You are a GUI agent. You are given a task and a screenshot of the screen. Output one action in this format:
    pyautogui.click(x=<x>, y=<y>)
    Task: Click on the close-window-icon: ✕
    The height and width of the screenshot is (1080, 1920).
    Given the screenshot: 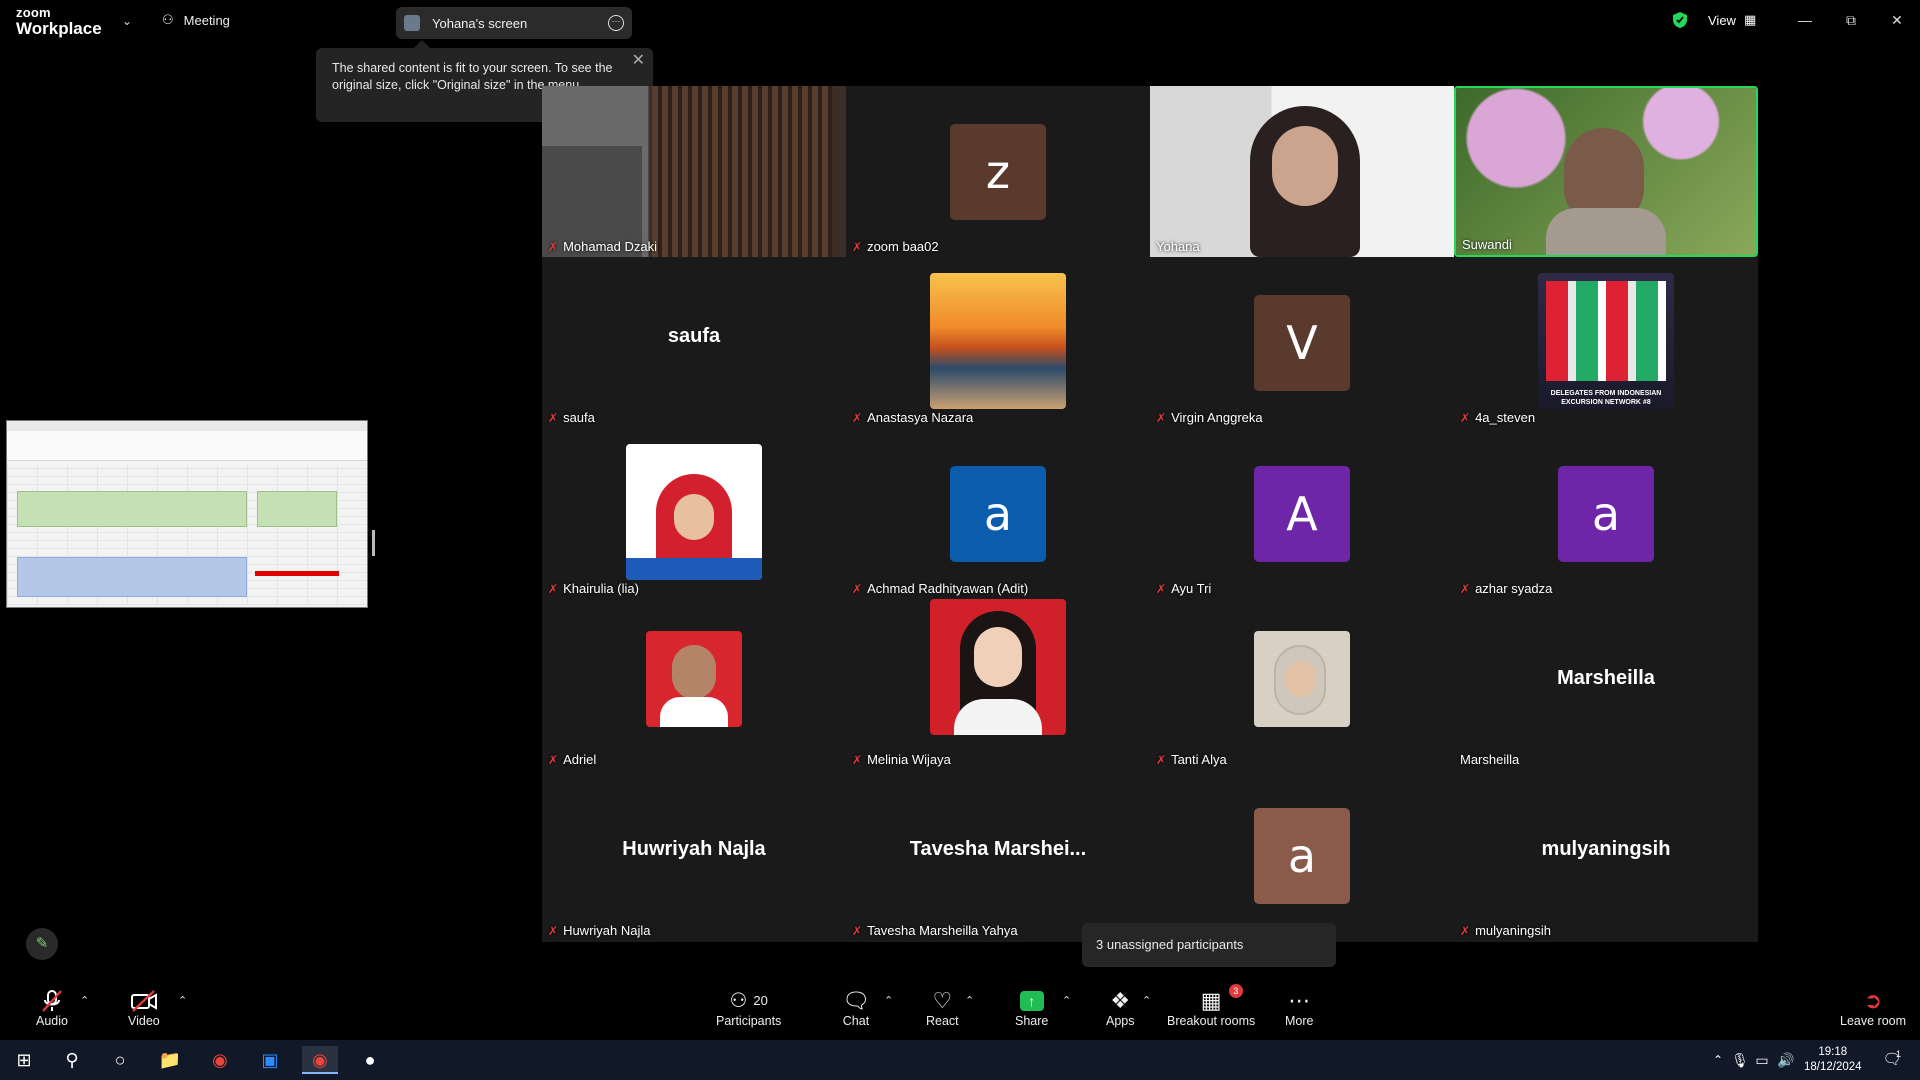 What is the action you would take?
    pyautogui.click(x=1897, y=20)
    